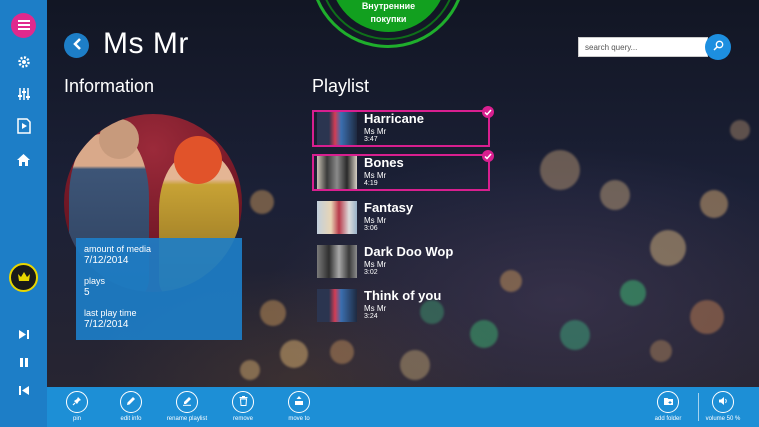 Image resolution: width=759 pixels, height=427 pixels. Describe the element at coordinates (187, 419) in the screenshot. I see `rename-playlist-label: rename playlist` at that location.